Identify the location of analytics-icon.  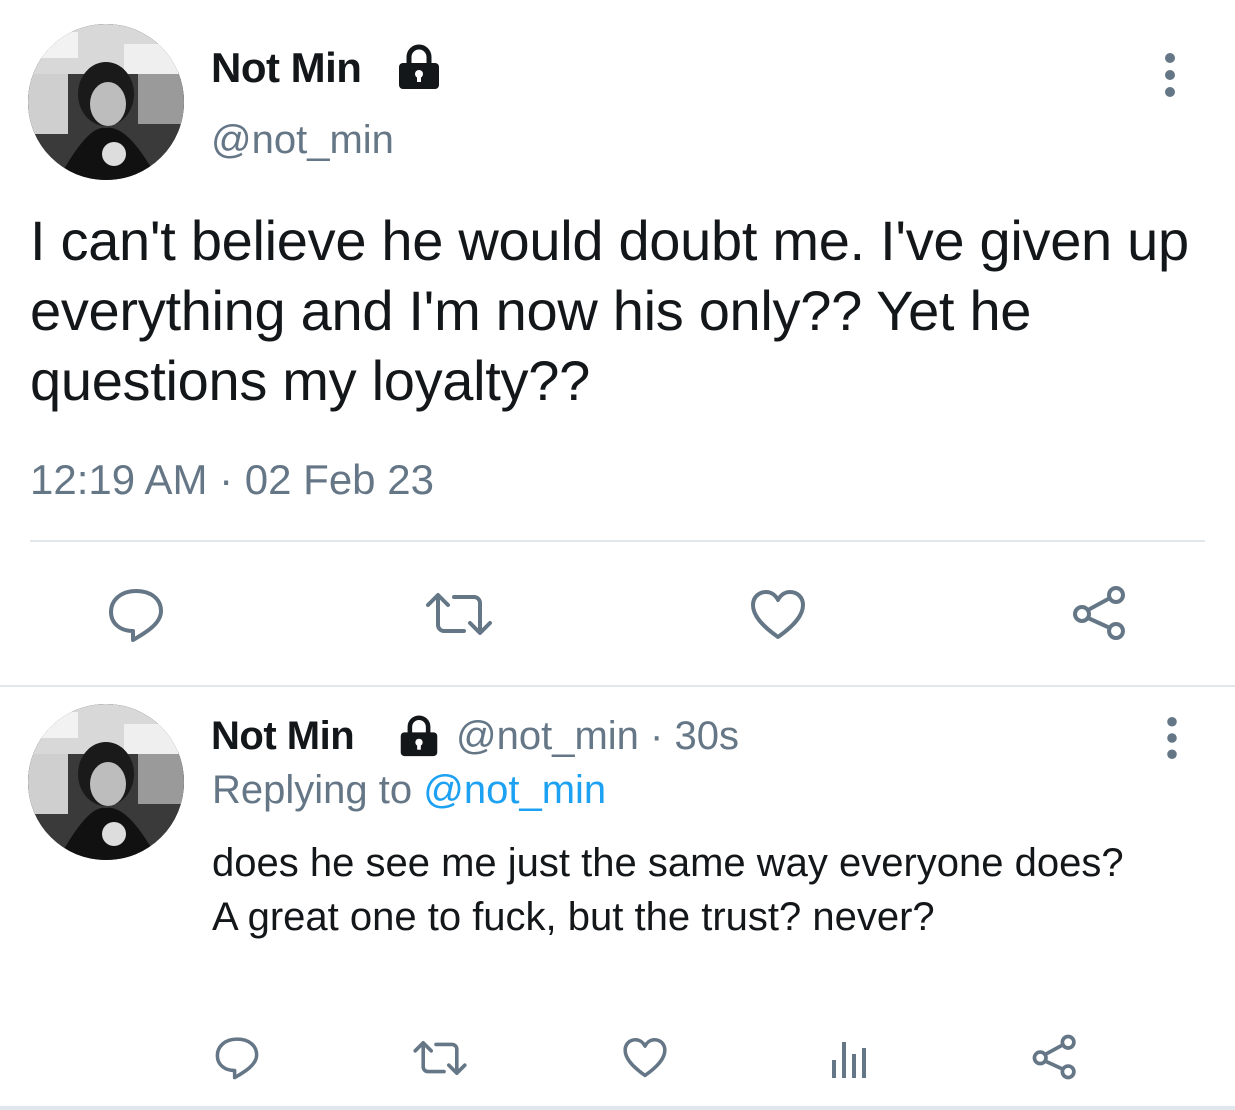
(850, 1060).